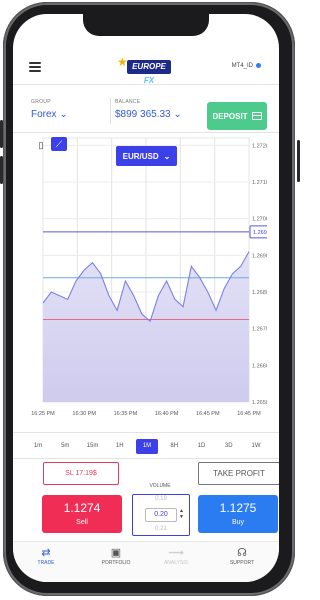  What do you see at coordinates (258, 65) in the screenshot?
I see `account-status-icon` at bounding box center [258, 65].